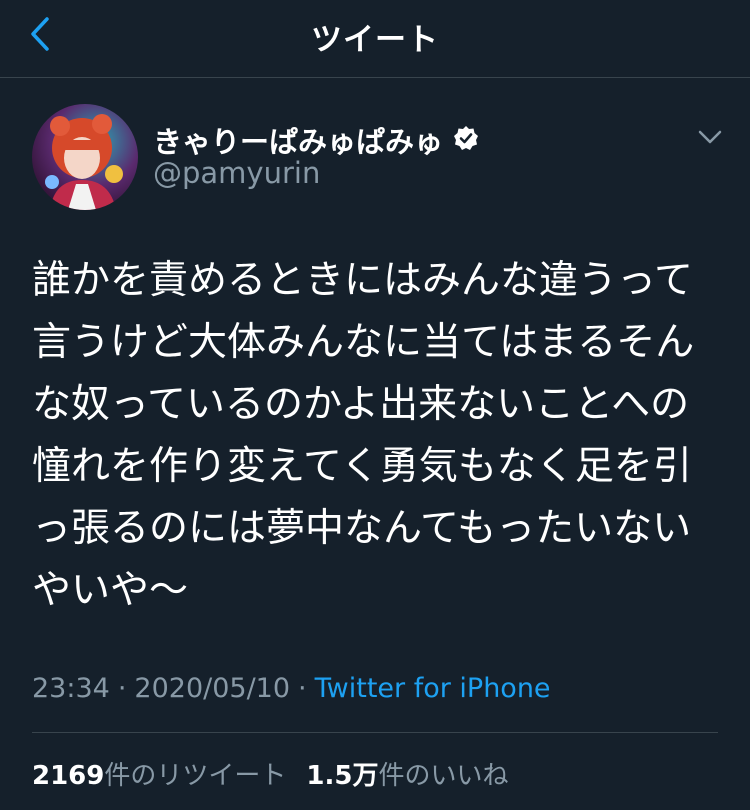 The image size is (750, 810). Describe the element at coordinates (298, 142) in the screenshot. I see `display-name: きゃりーぱみゅぱみゅ` at that location.